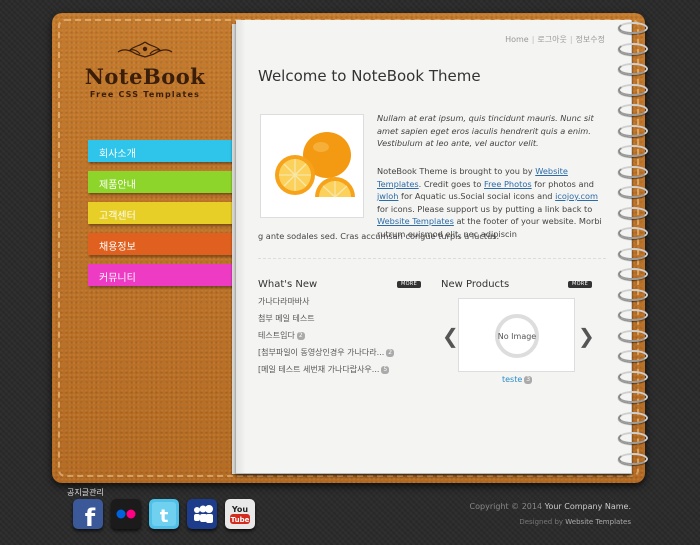 The width and height of the screenshot is (700, 545). I want to click on spiral-binding, so click(635, 247).